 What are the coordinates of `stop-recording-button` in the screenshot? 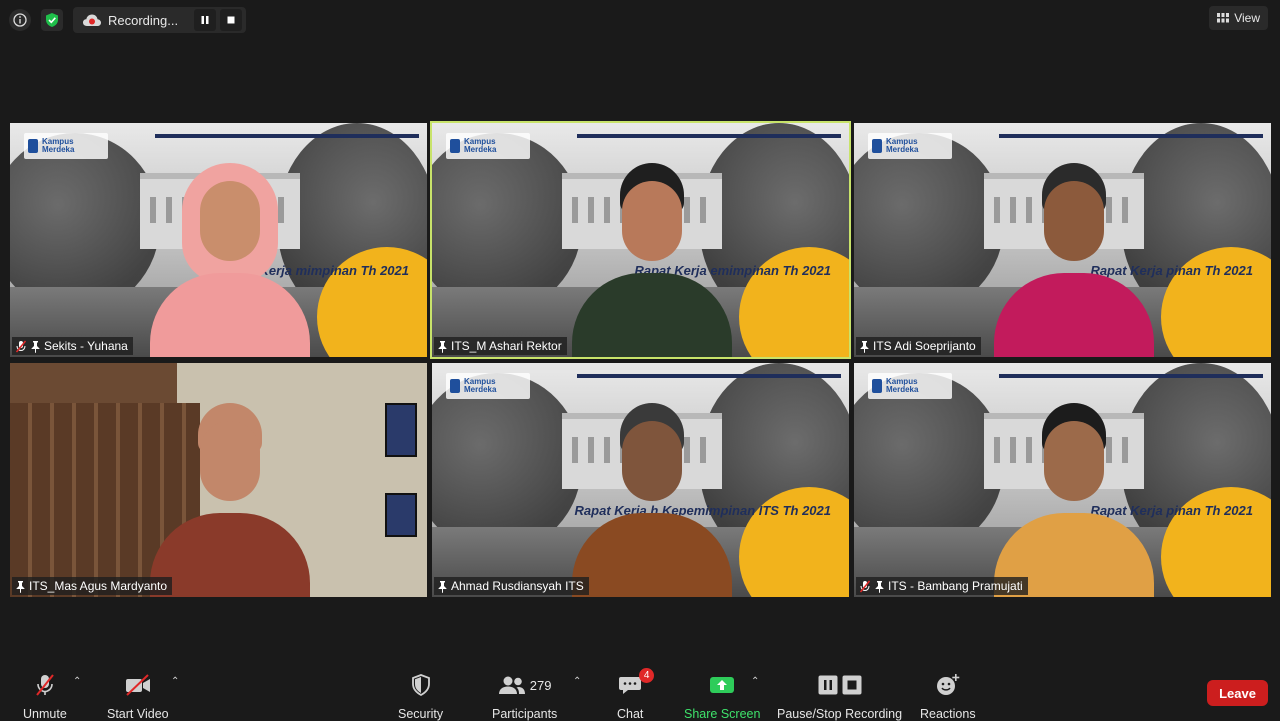 It's located at (231, 20).